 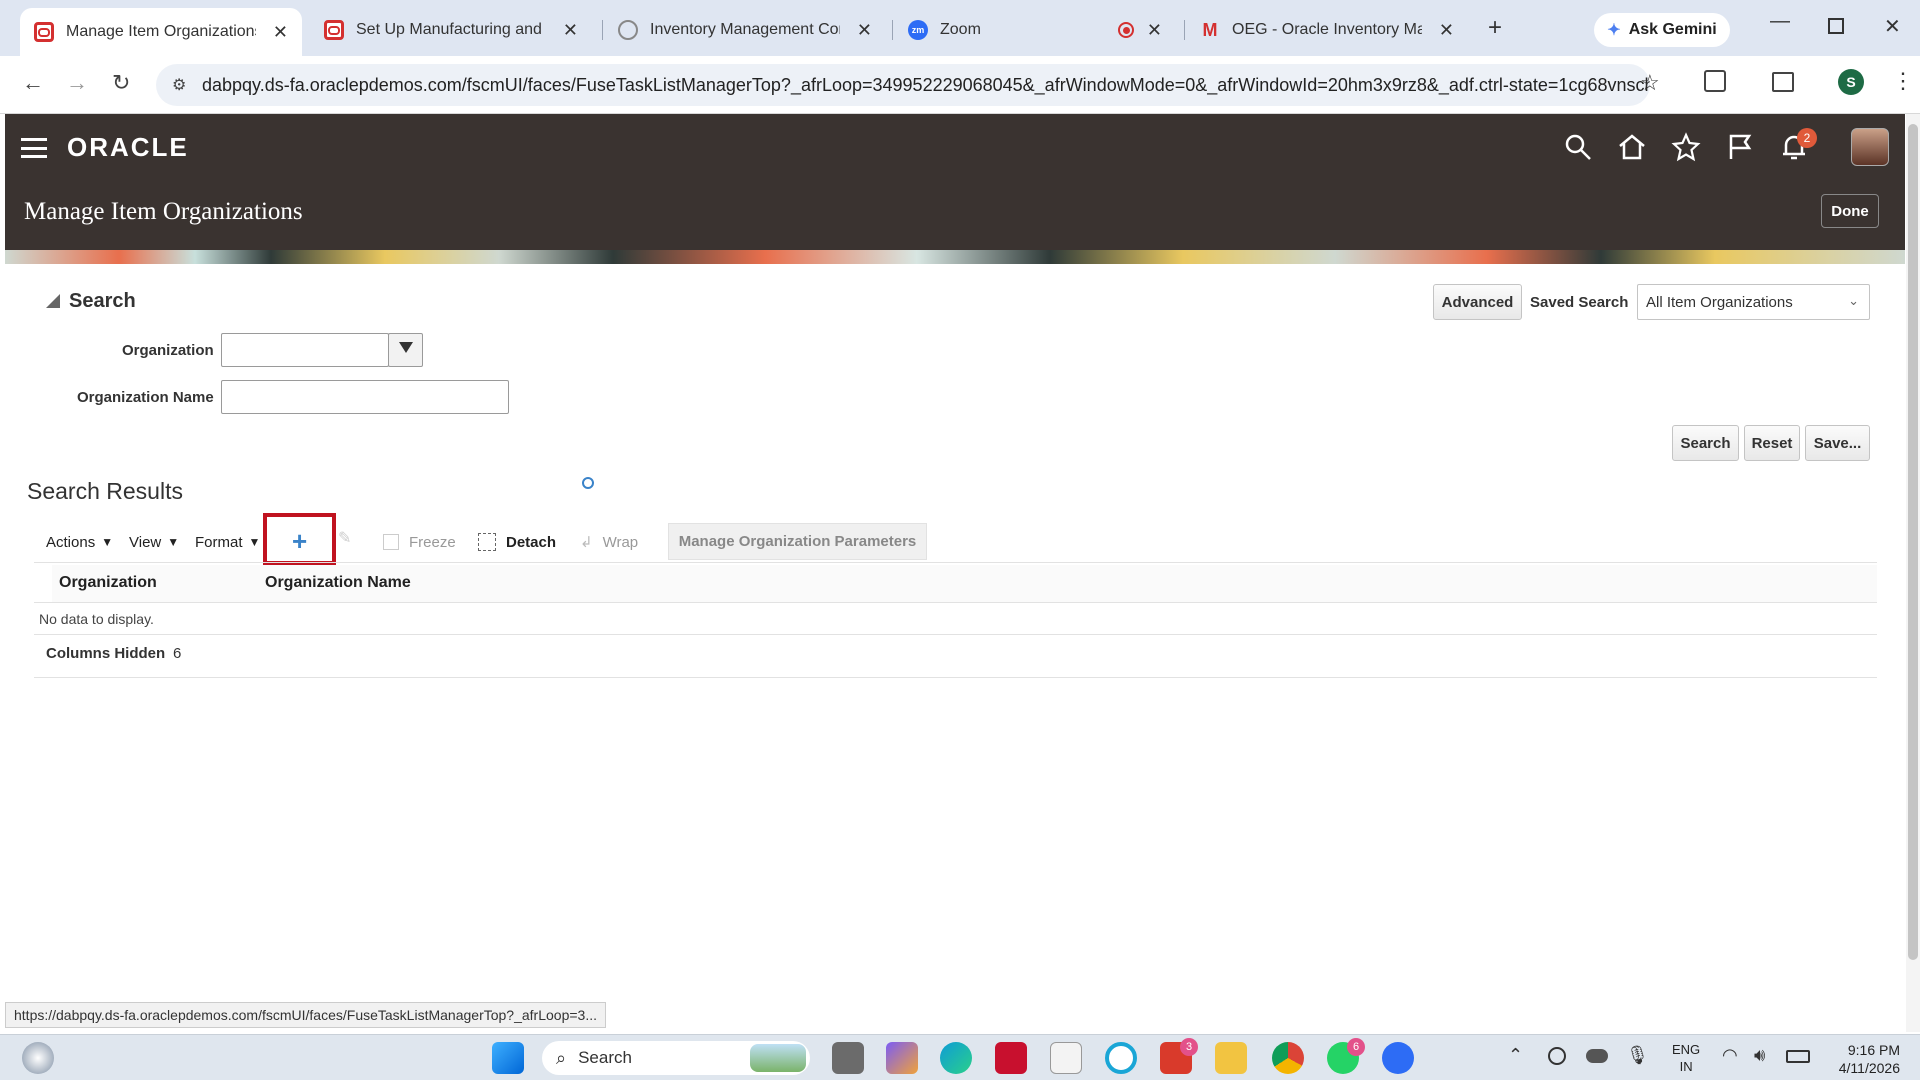 What do you see at coordinates (676, 1058) in the screenshot?
I see `taskbar-search: ⌕ Search` at bounding box center [676, 1058].